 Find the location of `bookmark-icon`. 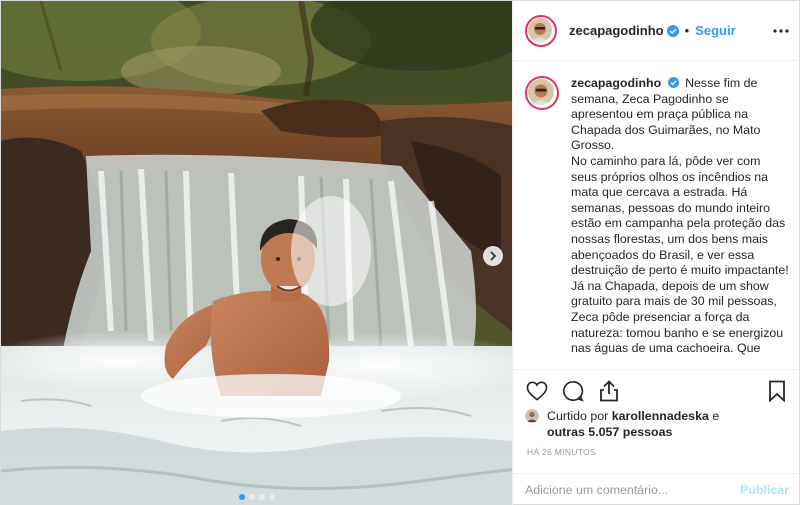

bookmark-icon is located at coordinates (777, 391).